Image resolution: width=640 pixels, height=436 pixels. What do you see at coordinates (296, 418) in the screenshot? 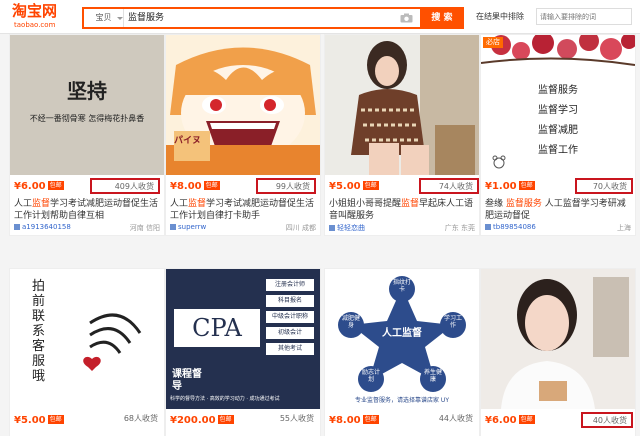
I see `sales-count: 55人收货` at bounding box center [296, 418].